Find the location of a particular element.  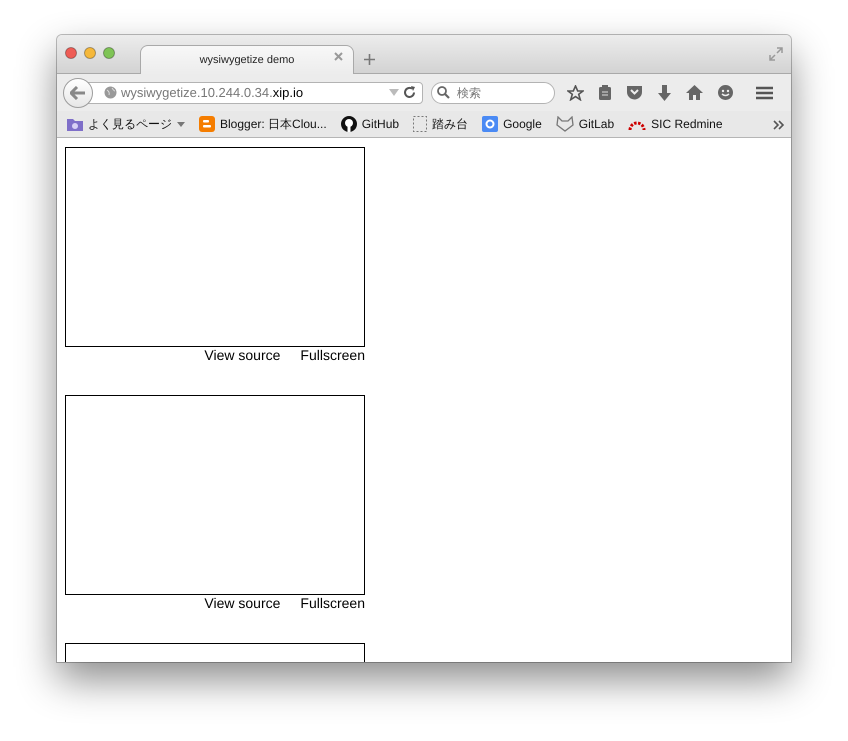

search-field: 検索 is located at coordinates (493, 93).